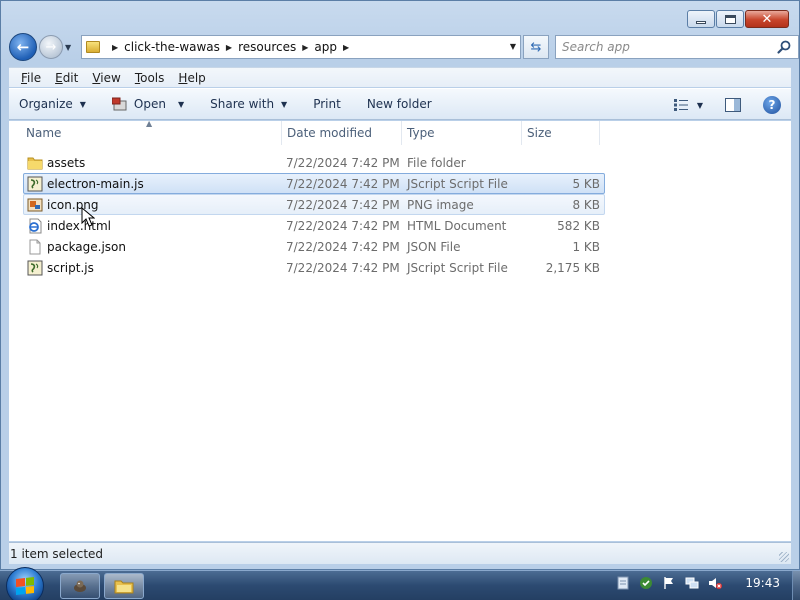  What do you see at coordinates (539, 133) in the screenshot?
I see `column-header-size: Size` at bounding box center [539, 133].